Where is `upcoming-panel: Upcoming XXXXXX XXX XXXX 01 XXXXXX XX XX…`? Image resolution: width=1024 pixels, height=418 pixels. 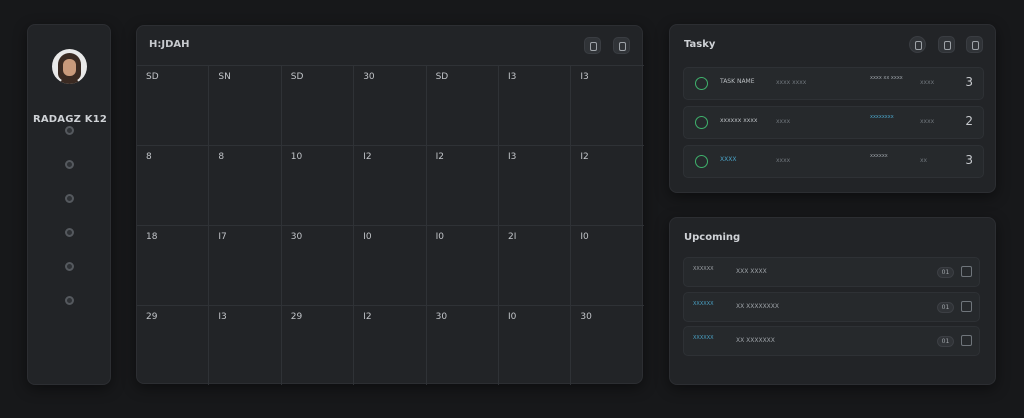
upcoming-panel: Upcoming XXXXXX XXX XXXX 01 XXXXXX XX XX… is located at coordinates (832, 301).